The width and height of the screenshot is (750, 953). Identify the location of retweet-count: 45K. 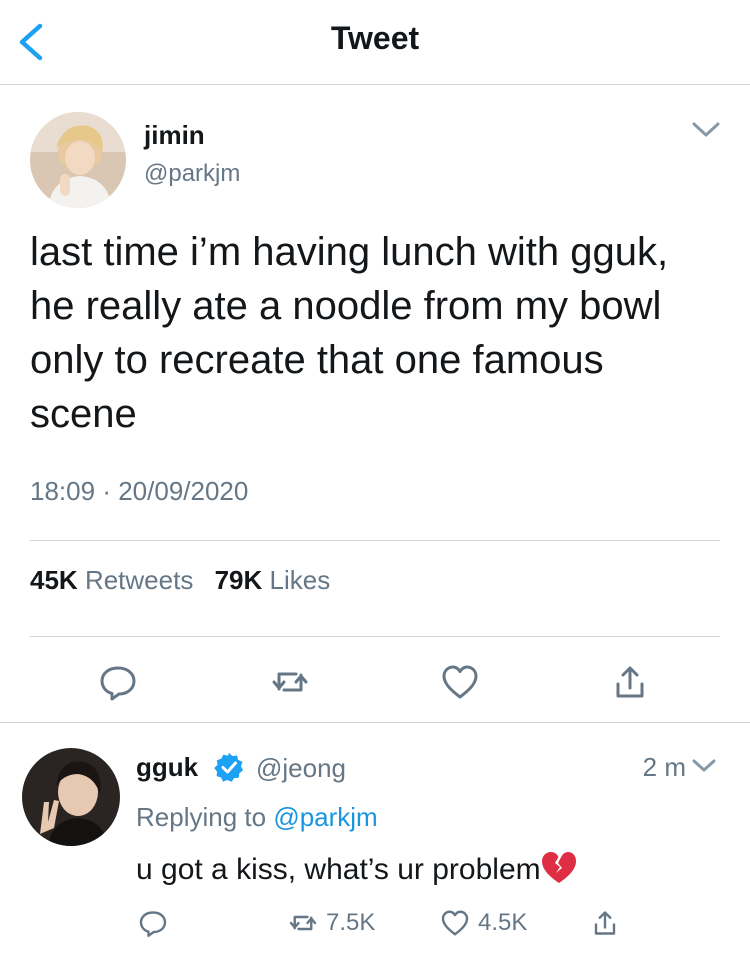
(54, 580).